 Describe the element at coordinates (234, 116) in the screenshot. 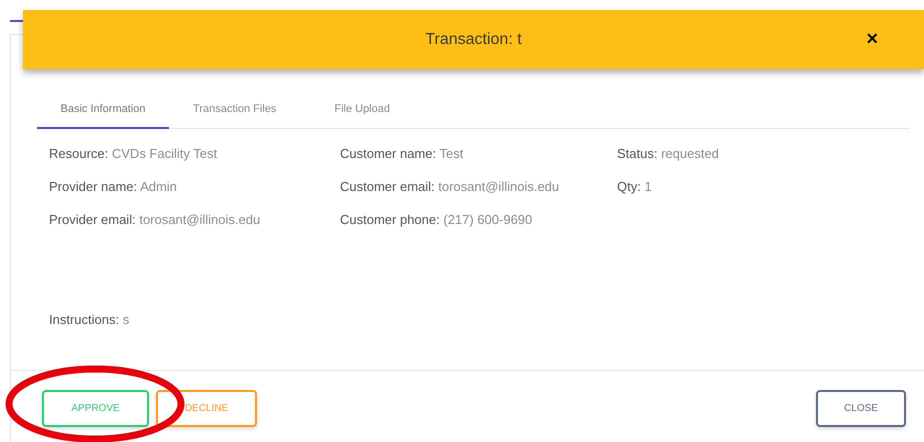

I see `tab: Transaction Files` at that location.